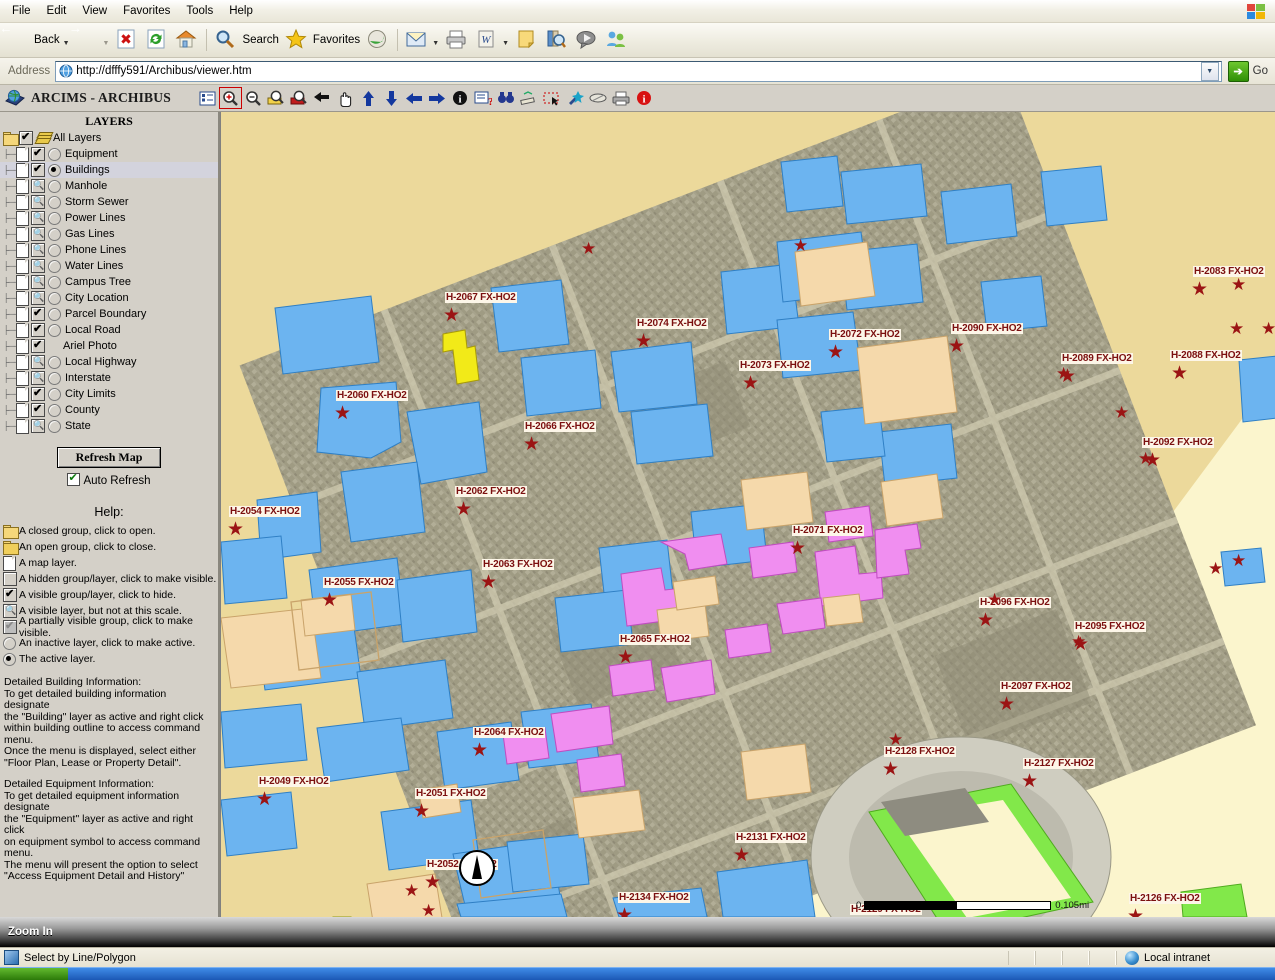  Describe the element at coordinates (109, 234) in the screenshot. I see `layer-row-gas-lines: ├── 🔍 Gas Lines` at that location.